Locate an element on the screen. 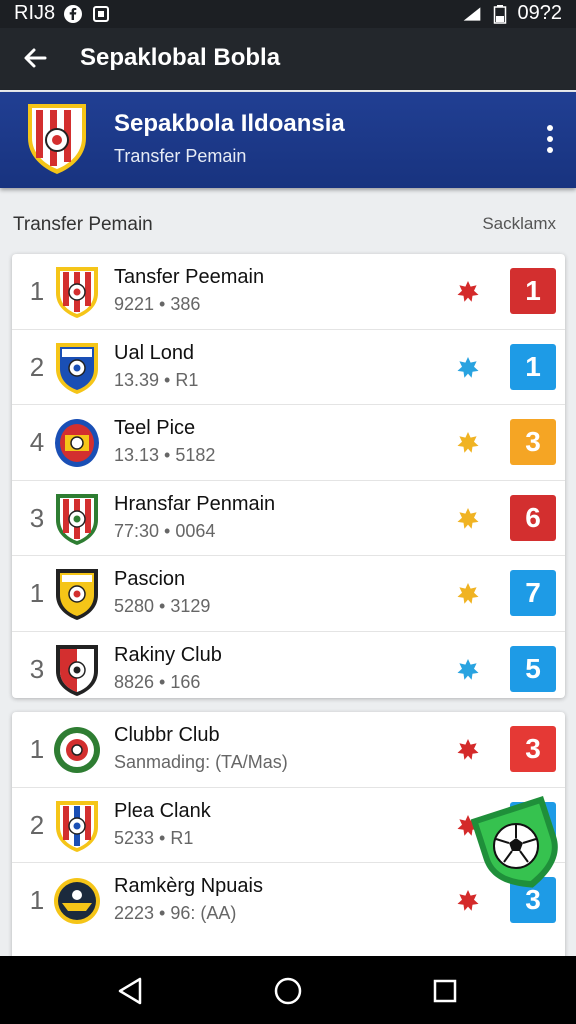 The image size is (576, 1024). section-title: Transfer Pemain is located at coordinates (83, 224).